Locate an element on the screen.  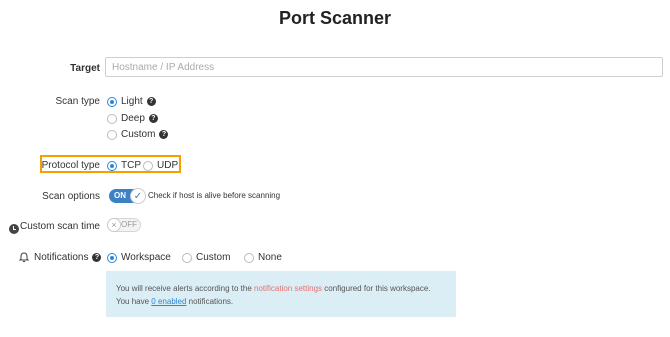
check-icon: ✓ is located at coordinates (138, 196).